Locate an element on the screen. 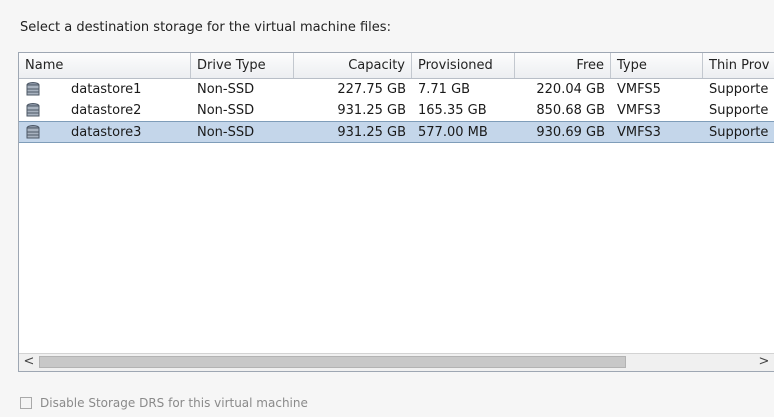 This screenshot has height=417, width=774. cell-name: datastore2 is located at coordinates (106, 110).